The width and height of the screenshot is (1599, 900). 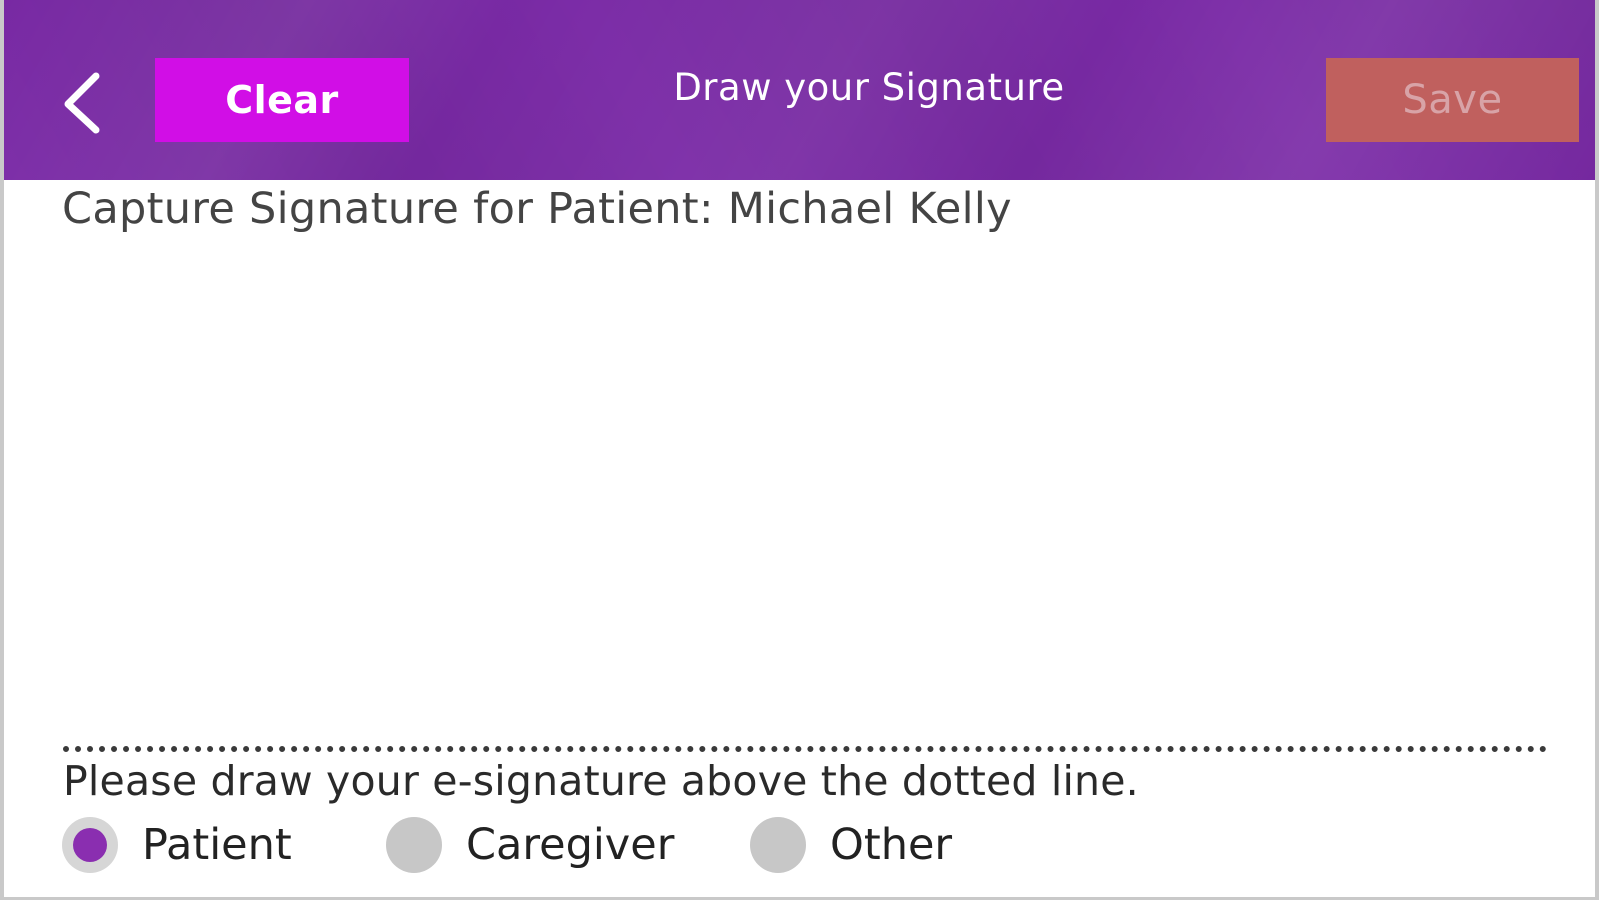 I want to click on signer-role-group: Patient Caregiver Other, so click(x=762, y=845).